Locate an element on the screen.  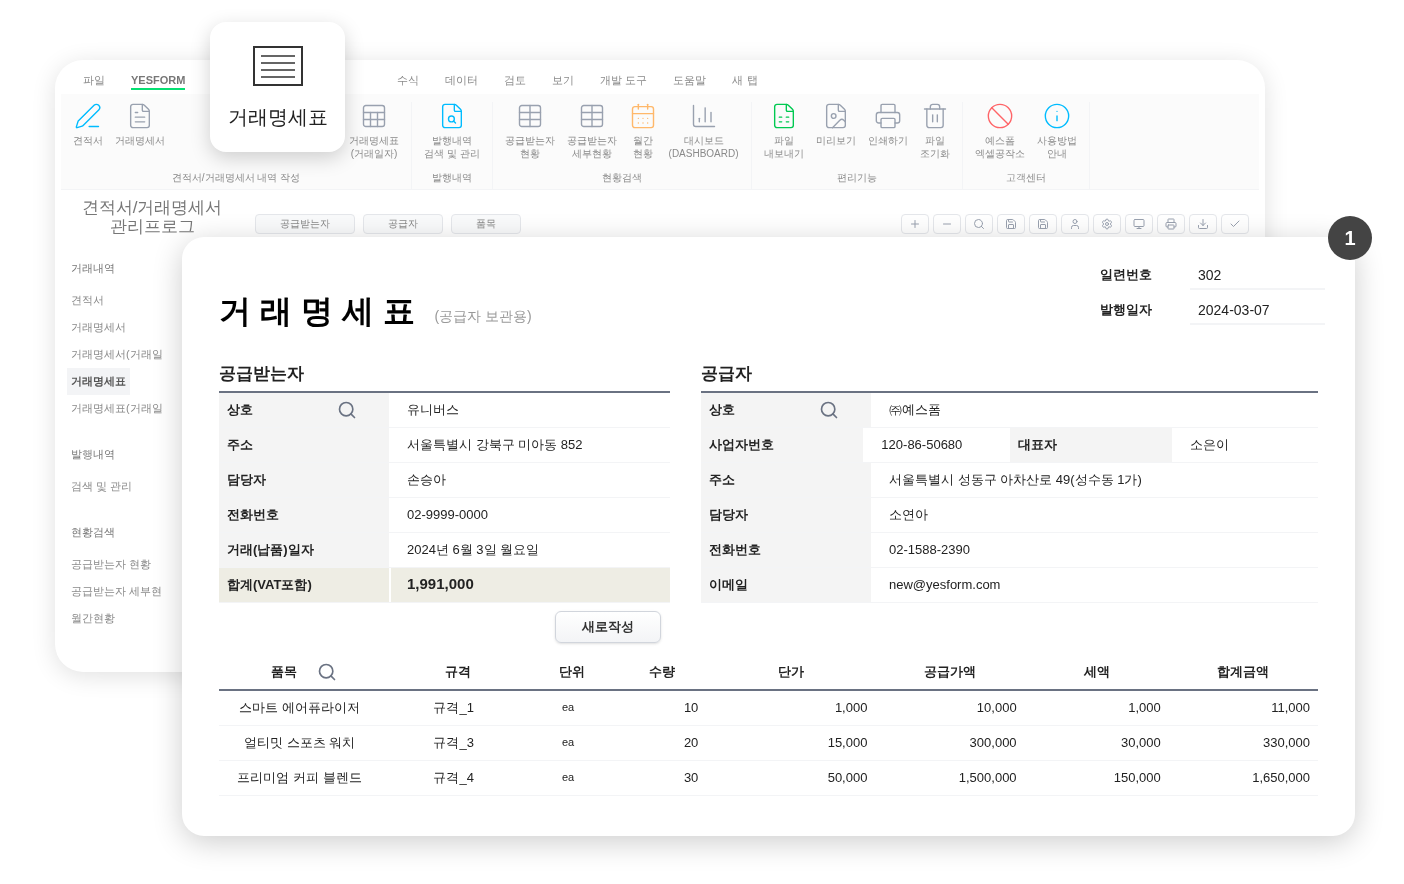
table-cell-text: 1,500,000 is located at coordinates (987, 777).